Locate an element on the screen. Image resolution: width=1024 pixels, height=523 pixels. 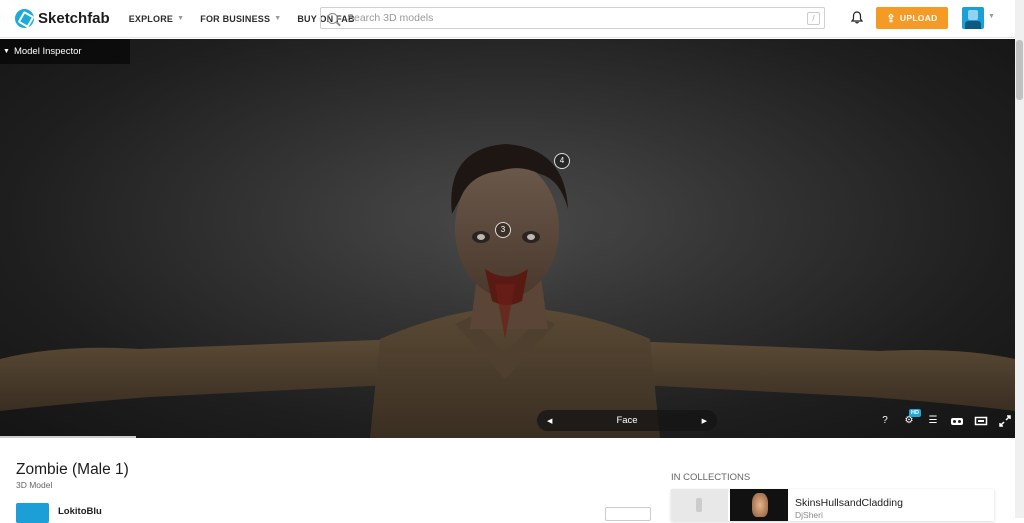
sketchfab-logo: Sketchfab is located at coordinates (62, 18).